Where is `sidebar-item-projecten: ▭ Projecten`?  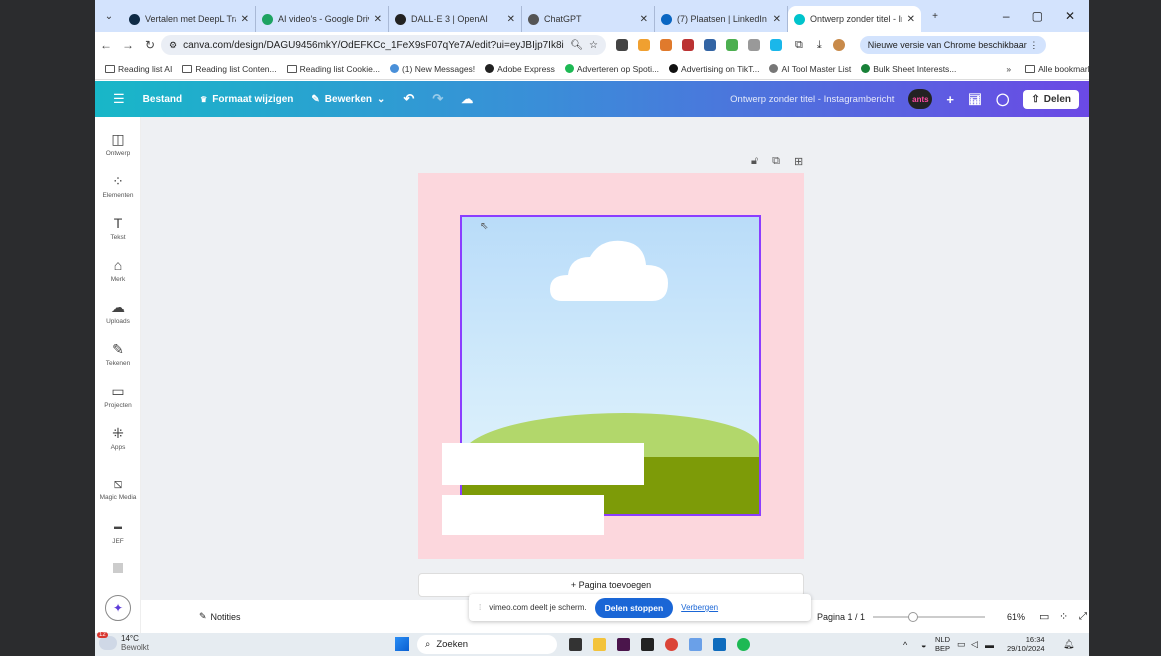
sidebar-item-projecten: ▭ Projecten is located at coordinates (118, 396).